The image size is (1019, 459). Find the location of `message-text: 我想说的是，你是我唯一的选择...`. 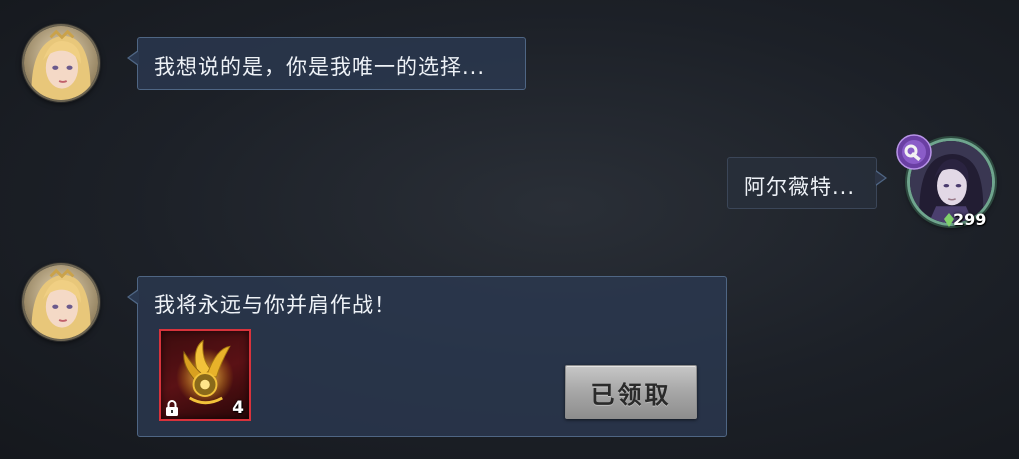

message-text: 我想说的是，你是我唯一的选择... is located at coordinates (320, 67).